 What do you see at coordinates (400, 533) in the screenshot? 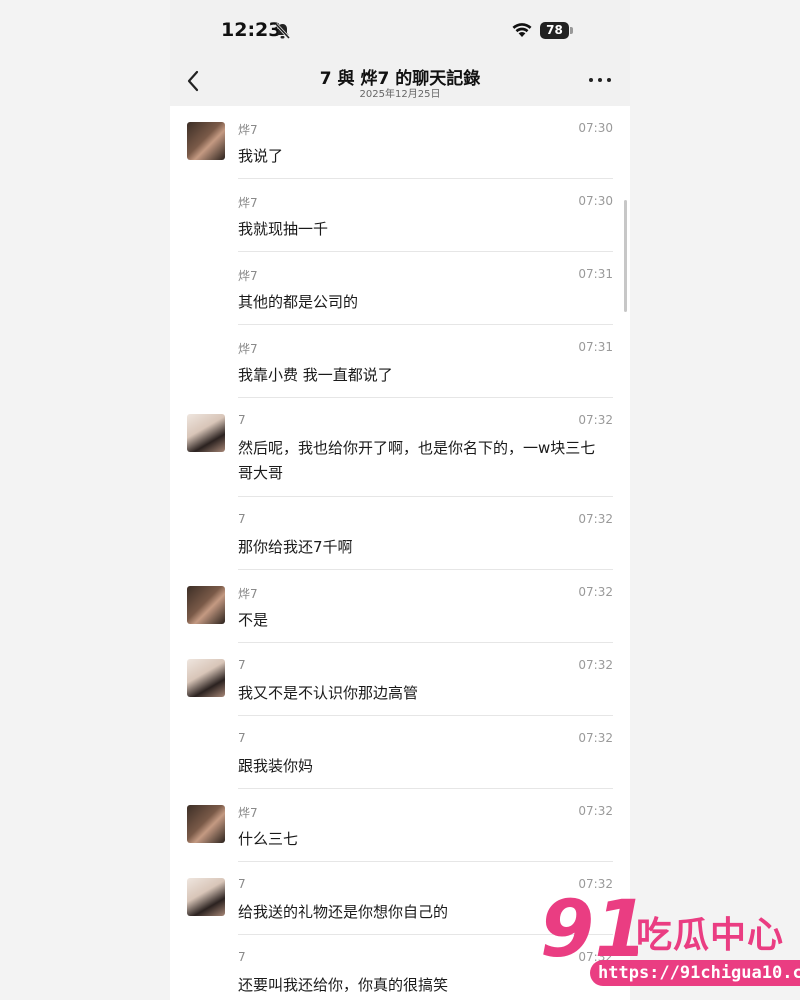
I see `message-row: 7 07:32 那你给我还7千啊` at bounding box center [400, 533].